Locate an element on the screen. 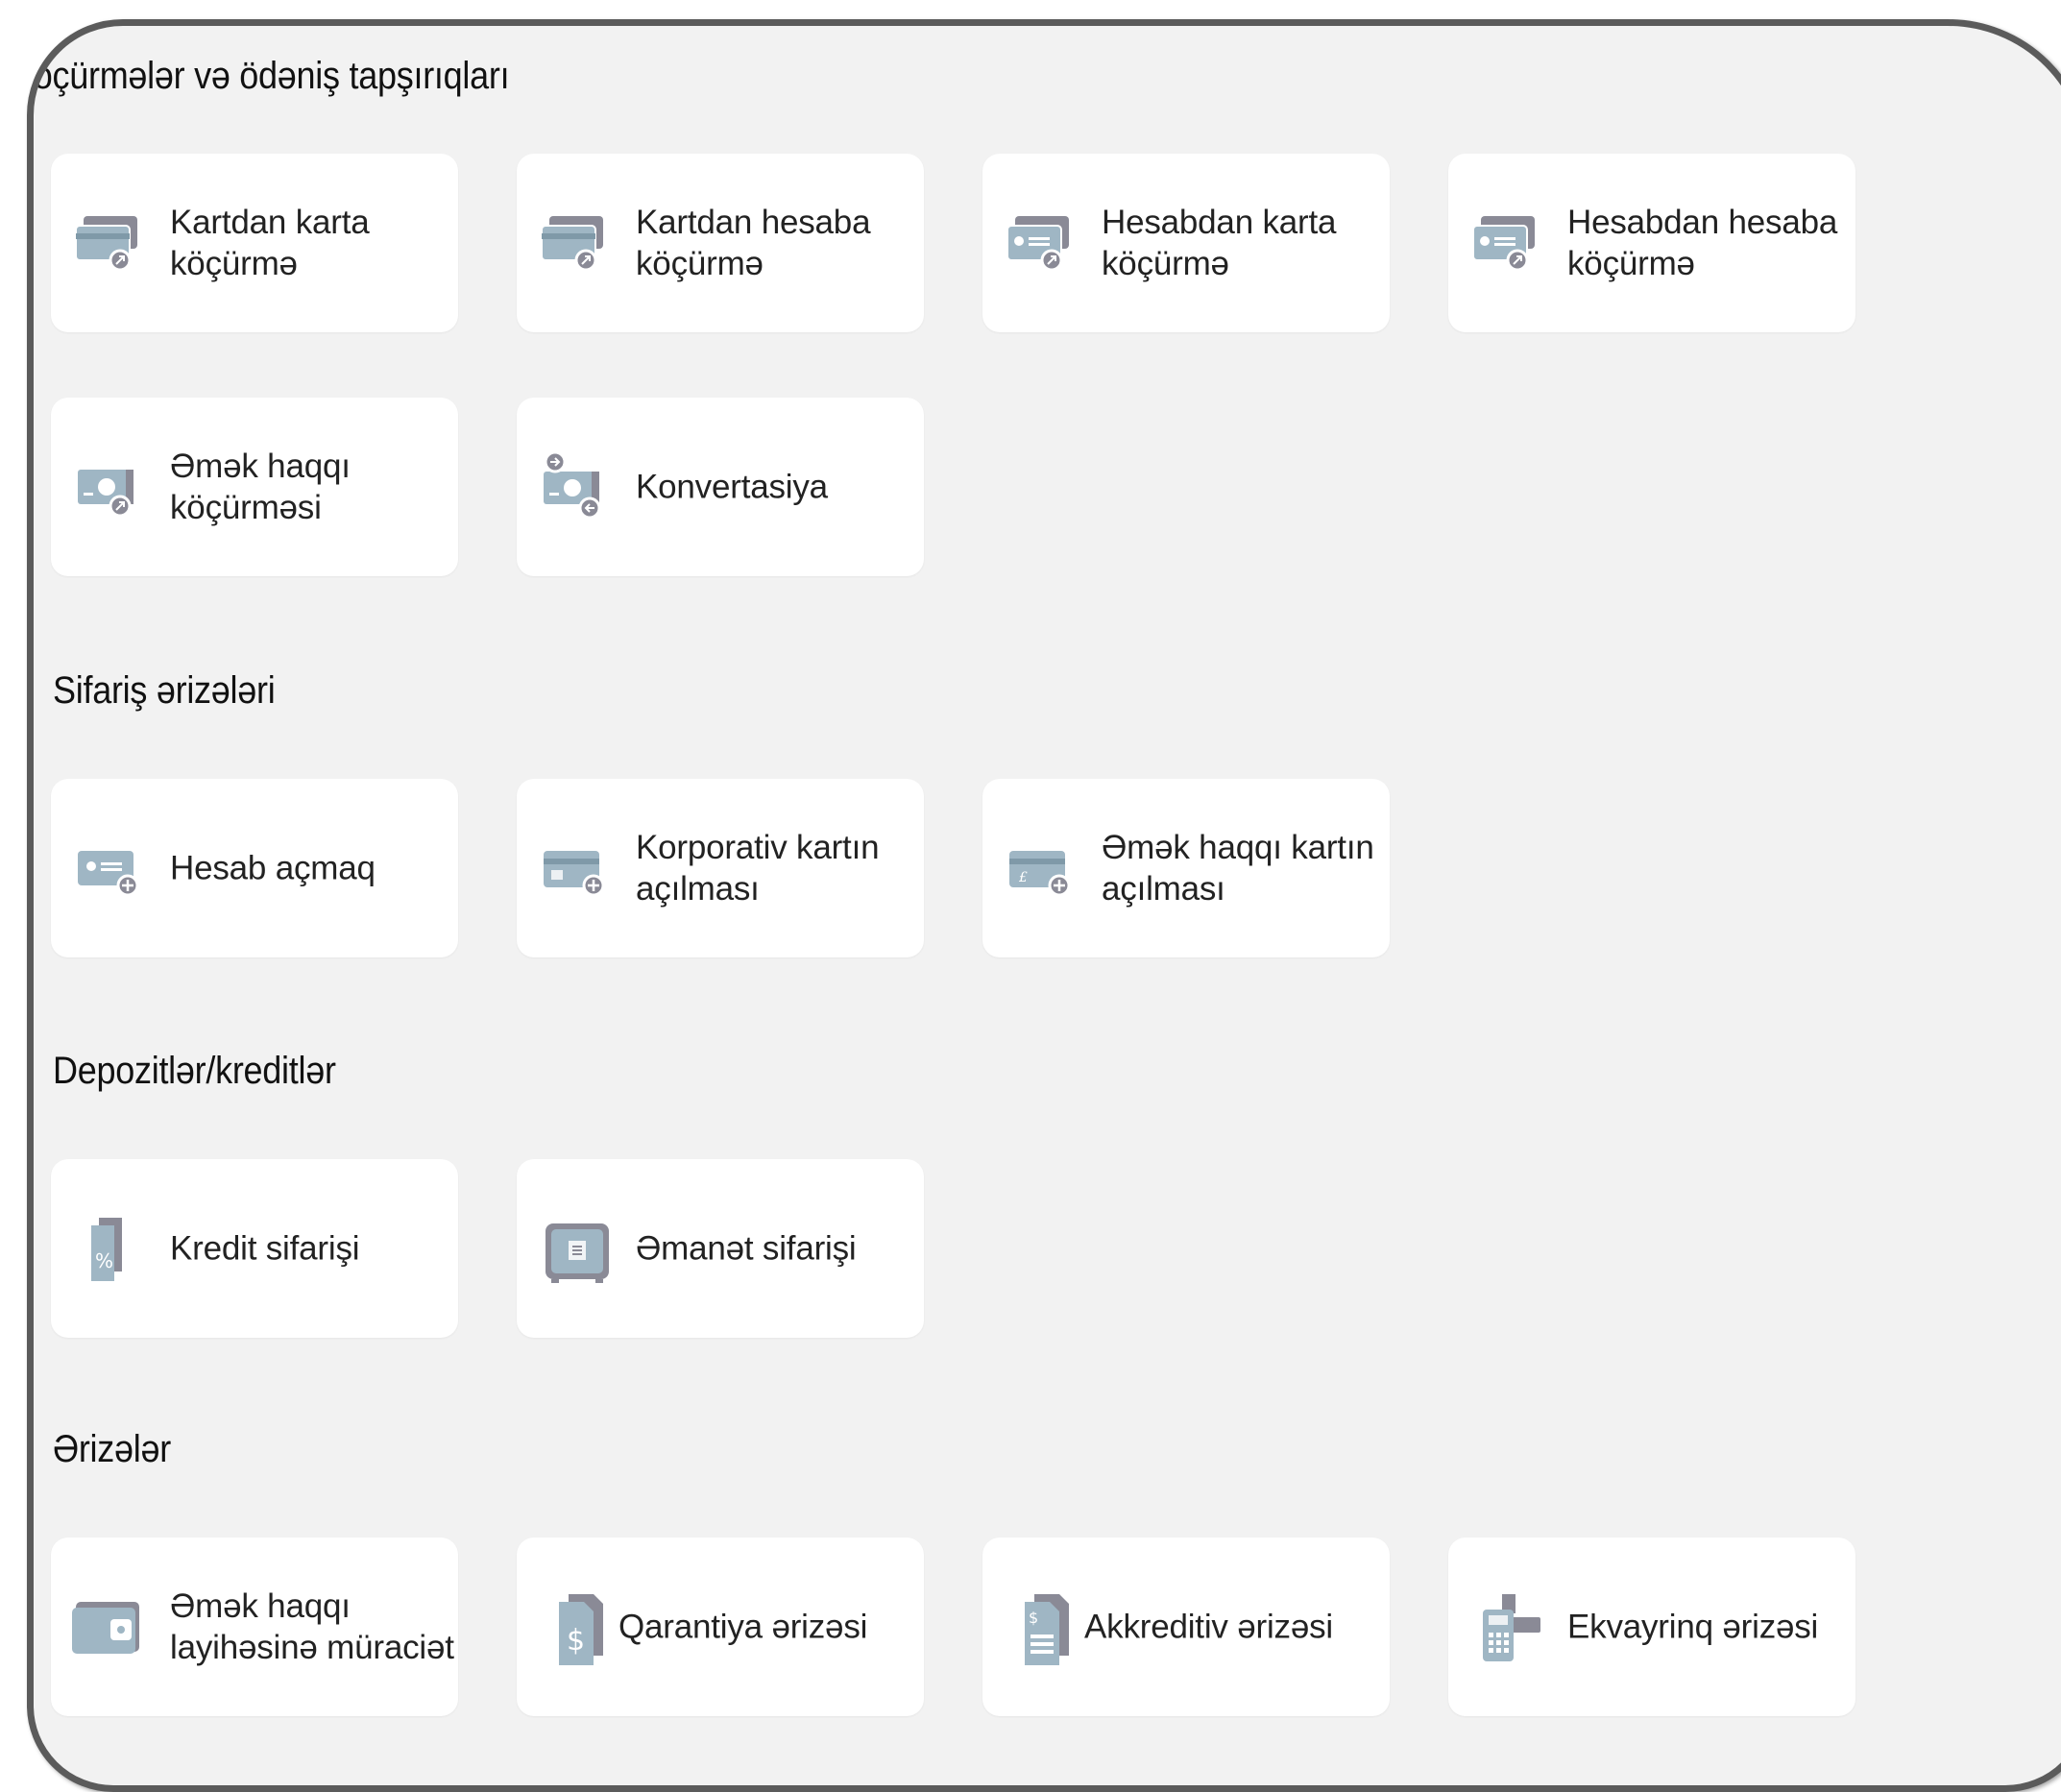 The height and width of the screenshot is (1792, 2061). card-label: Kartdan hesaba köçürmə is located at coordinates (754, 243).